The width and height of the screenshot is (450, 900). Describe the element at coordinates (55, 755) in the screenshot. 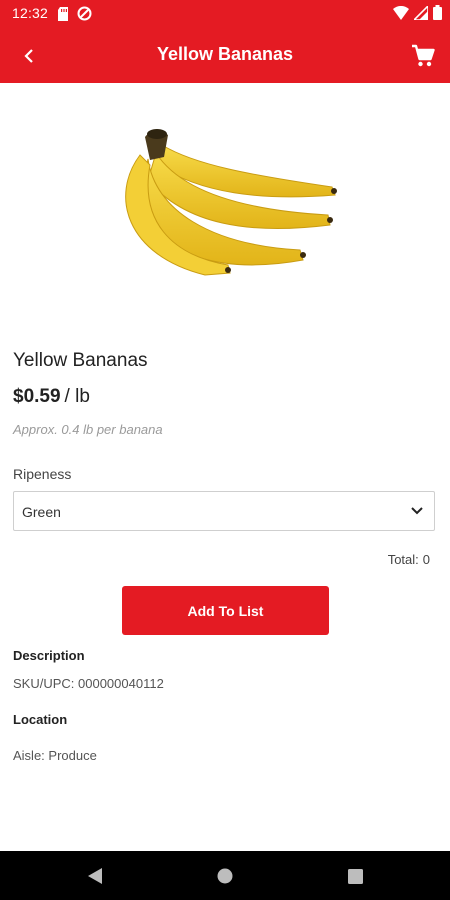

I see `aisle-text: Aisle: Produce` at that location.